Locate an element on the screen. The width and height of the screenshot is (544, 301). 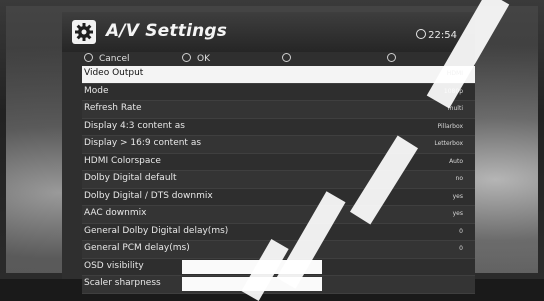
settings-row: AAC downmix yes is located at coordinates (278, 215).